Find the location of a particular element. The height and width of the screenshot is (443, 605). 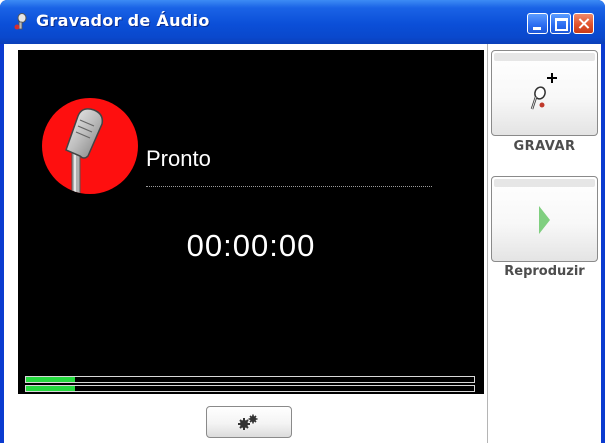

close-button is located at coordinates (583, 23).